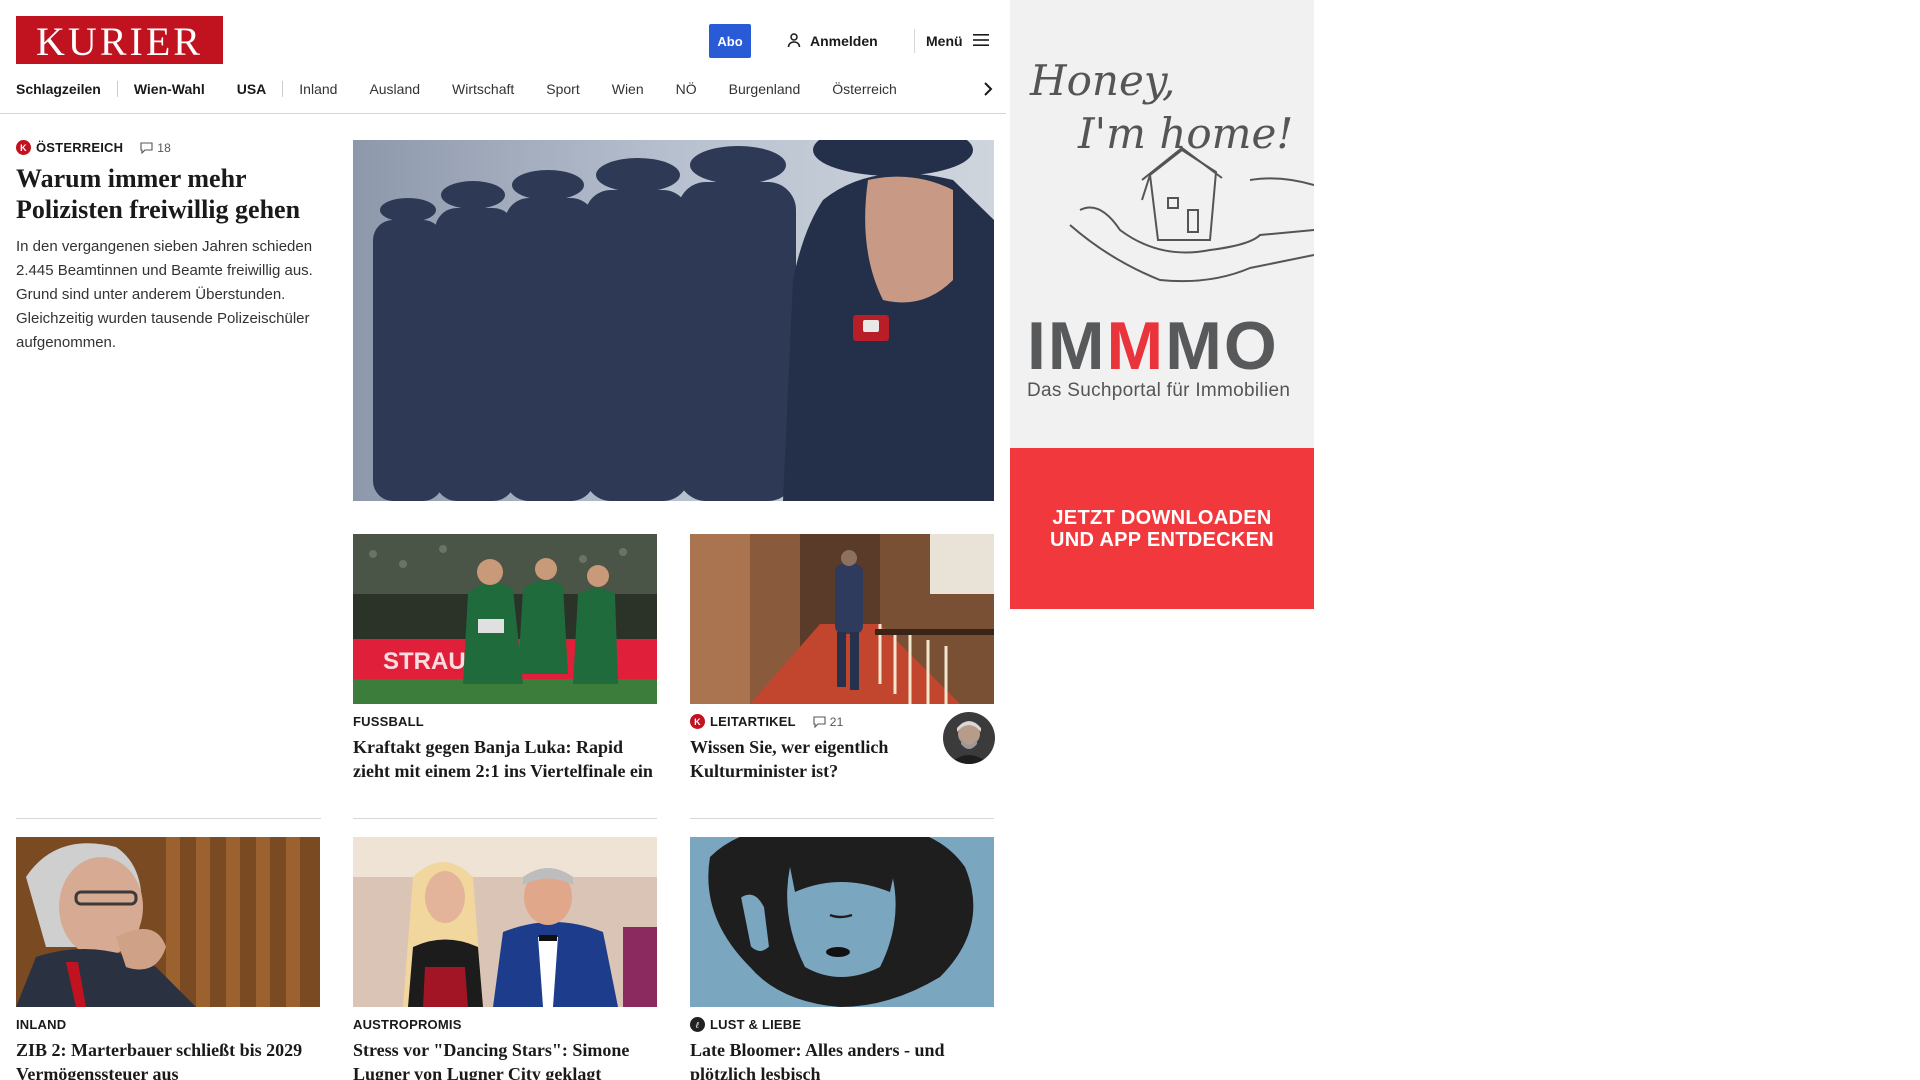  What do you see at coordinates (836, 721) in the screenshot?
I see `article-comment-count: 21` at bounding box center [836, 721].